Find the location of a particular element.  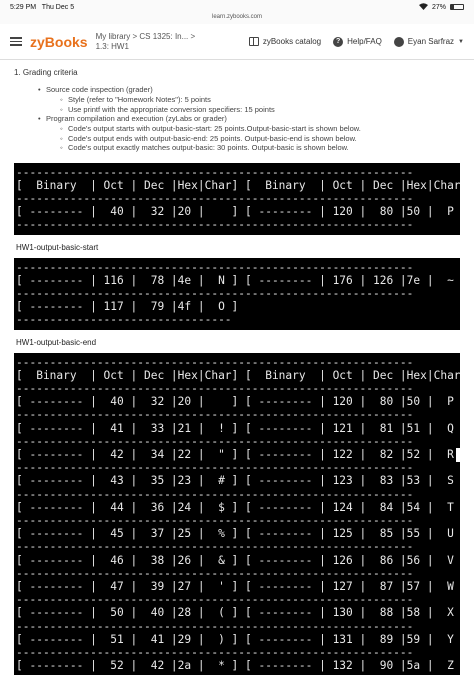

help-link: ? Help/FAQ is located at coordinates (357, 41).